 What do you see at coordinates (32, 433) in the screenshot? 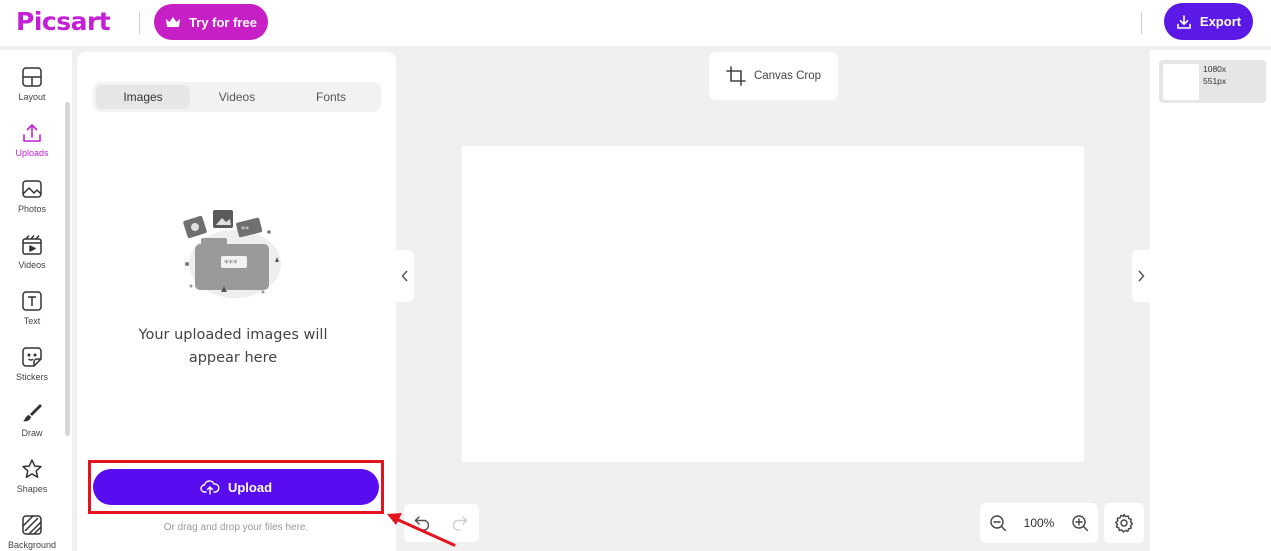
I see `sidebar-item-label: Draw` at bounding box center [32, 433].